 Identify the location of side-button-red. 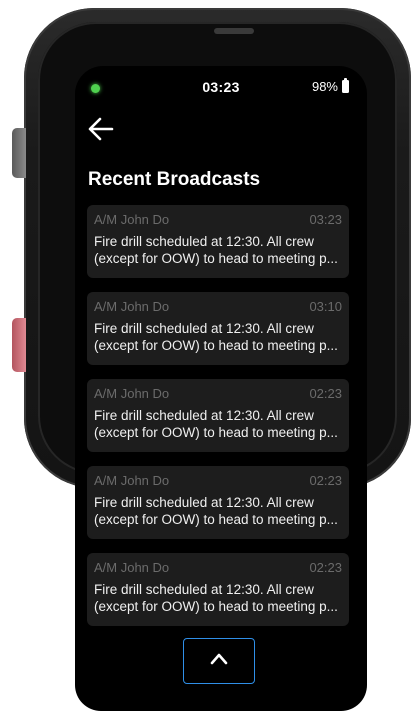
(19, 345).